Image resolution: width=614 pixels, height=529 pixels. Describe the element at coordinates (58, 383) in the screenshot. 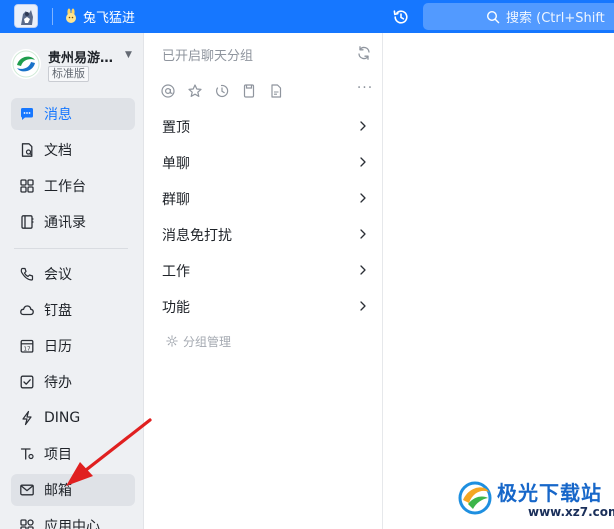

I see `nav-label: 待办` at that location.